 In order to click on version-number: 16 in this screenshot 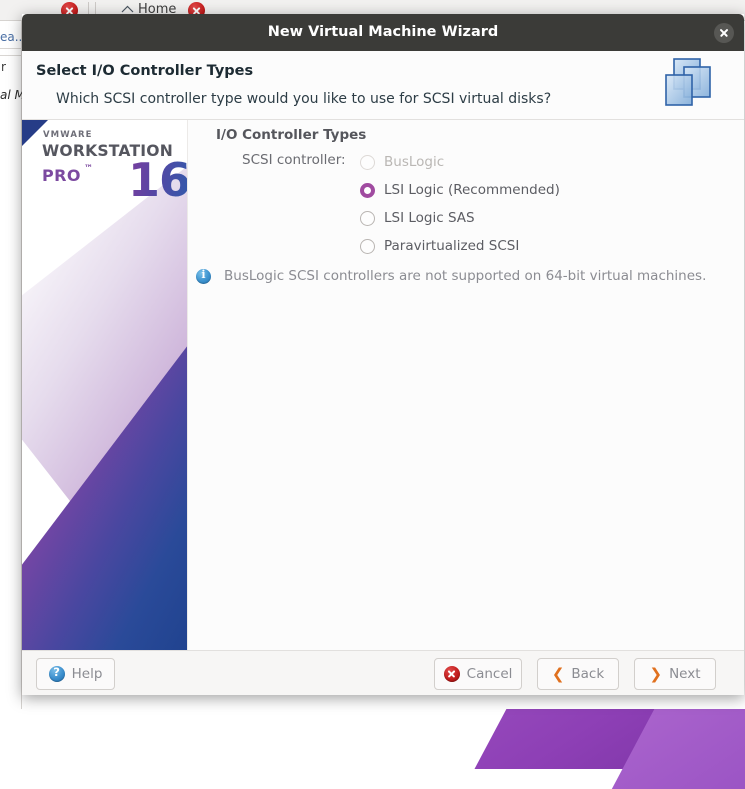, I will do `click(158, 180)`.